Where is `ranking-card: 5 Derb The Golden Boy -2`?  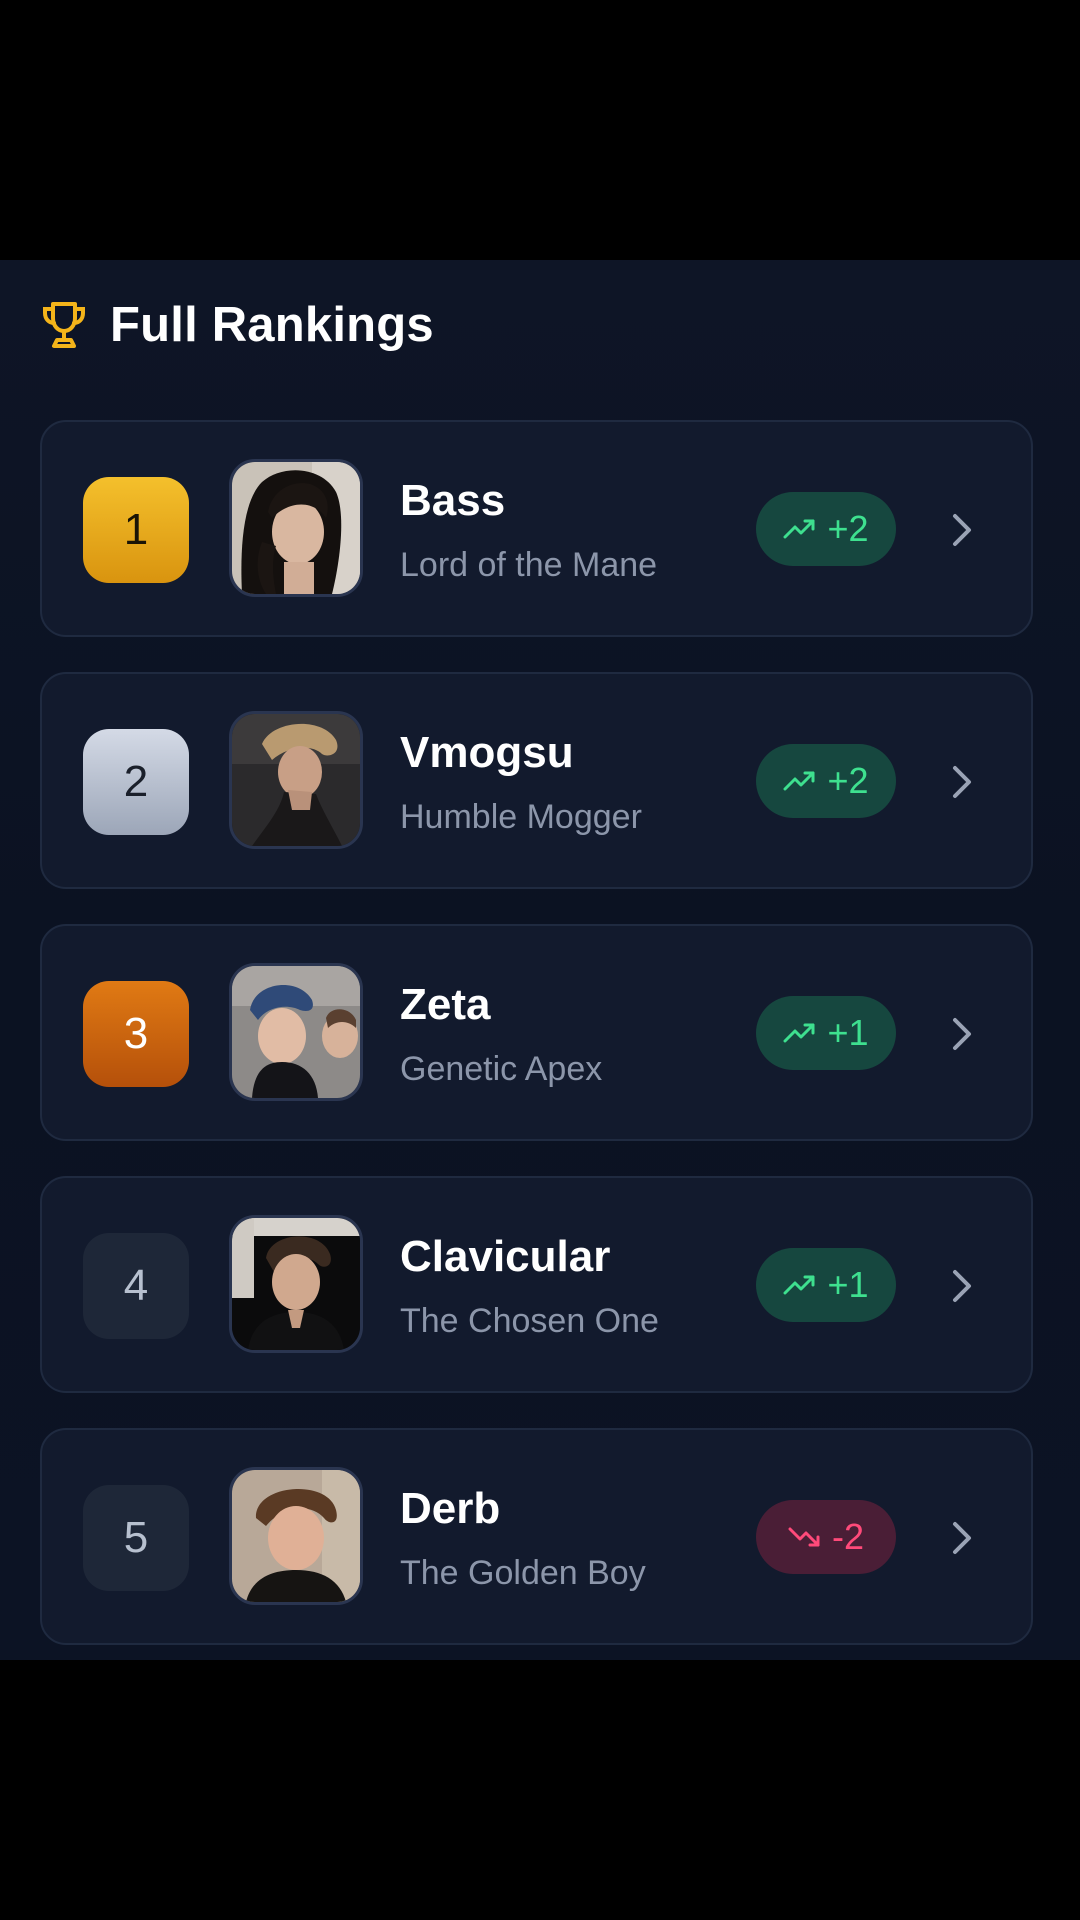
ranking-card: 5 Derb The Golden Boy -2 is located at coordinates (536, 1536).